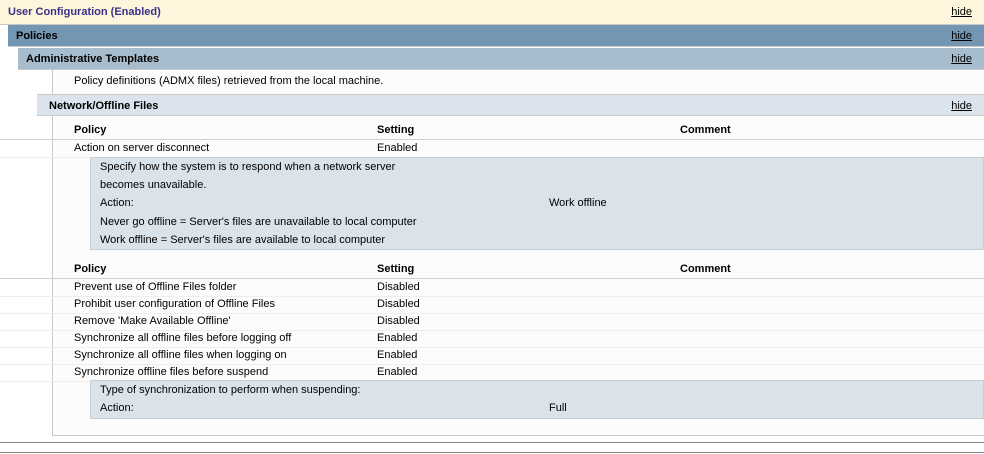 The height and width of the screenshot is (454, 984). Describe the element at coordinates (496, 36) in the screenshot. I see `policies-header: Policies hide` at that location.